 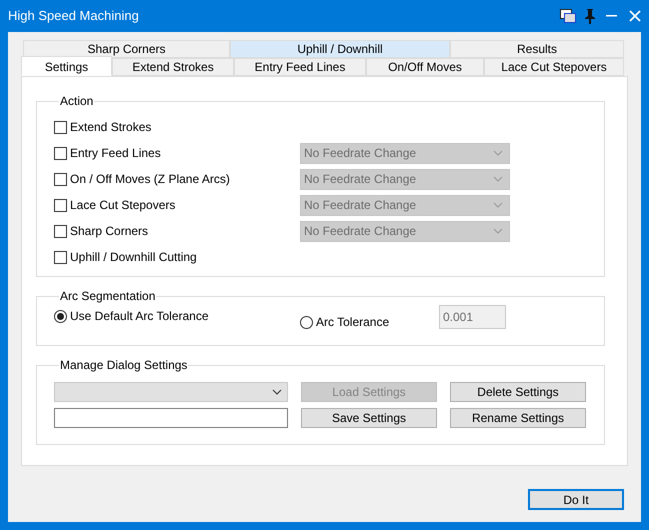 What do you see at coordinates (425, 67) in the screenshot?
I see `tab: On/Off Moves` at bounding box center [425, 67].